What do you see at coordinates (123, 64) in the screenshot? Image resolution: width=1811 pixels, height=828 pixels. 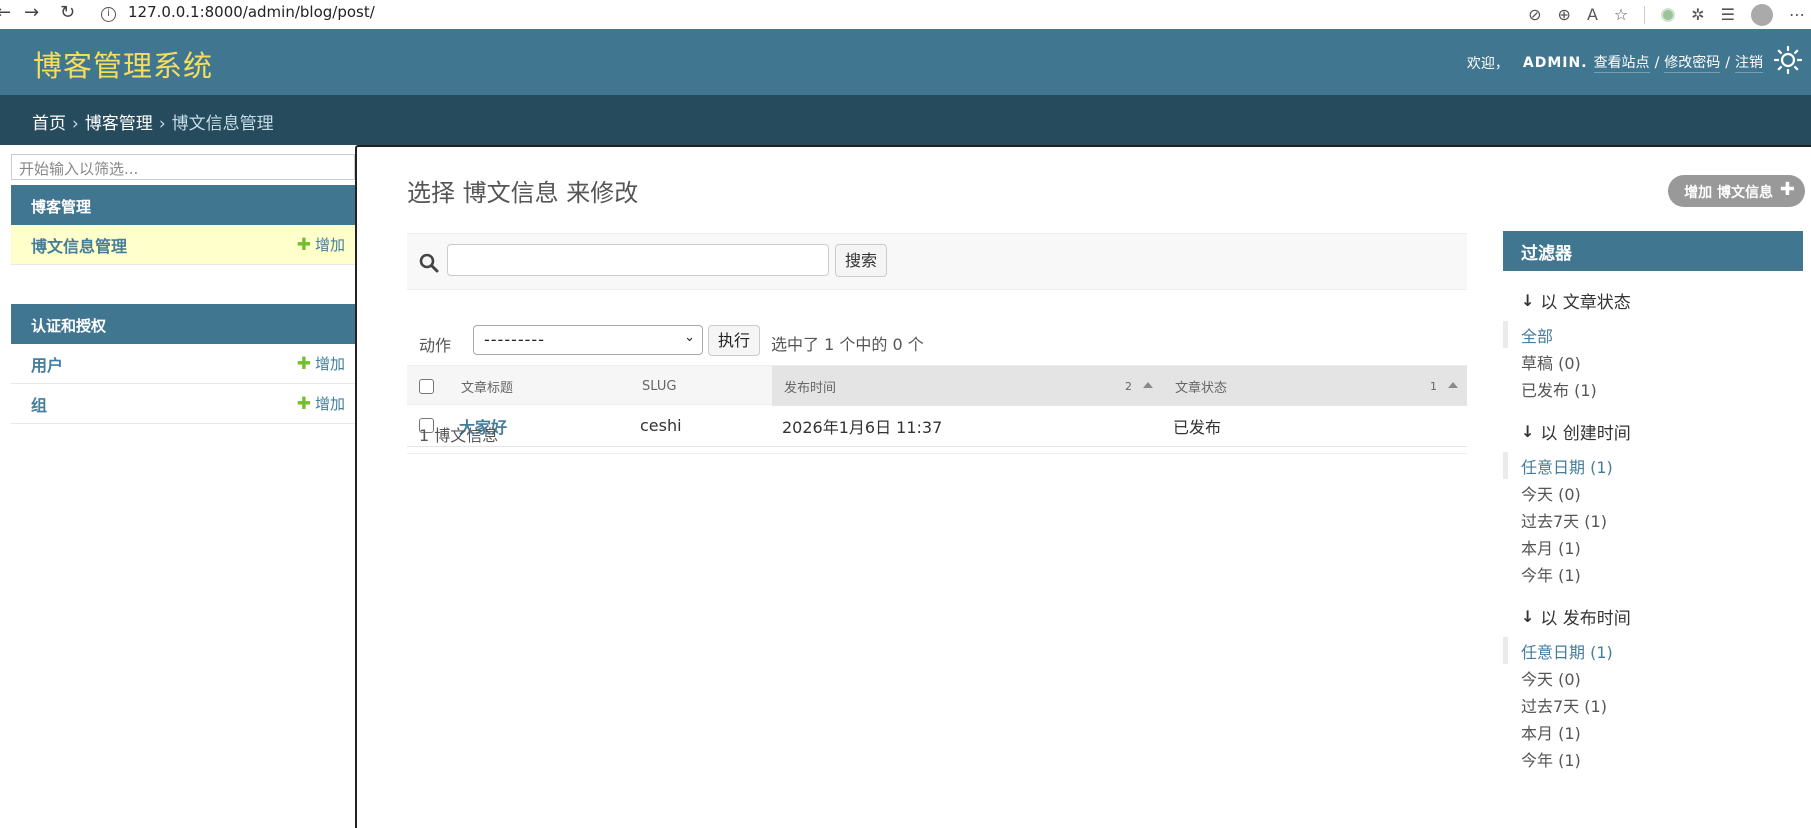 I see `site-brand: 博客管理系统` at bounding box center [123, 64].